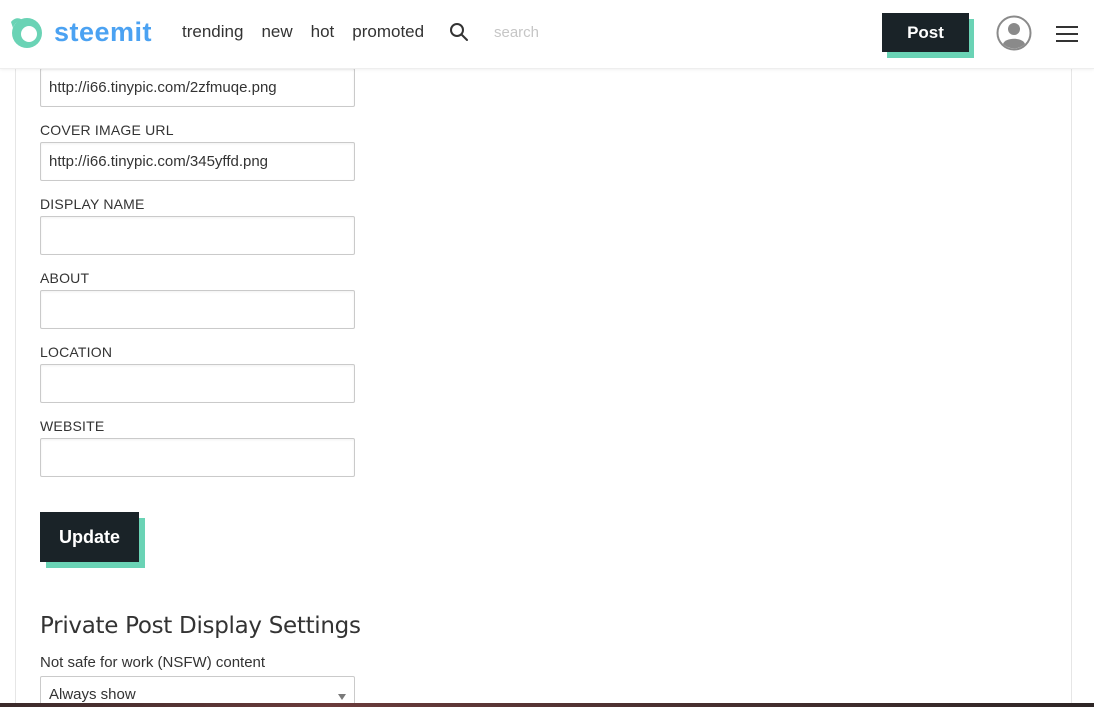 The image size is (1094, 707). Describe the element at coordinates (103, 31) in the screenshot. I see `logo-text: steemit` at that location.